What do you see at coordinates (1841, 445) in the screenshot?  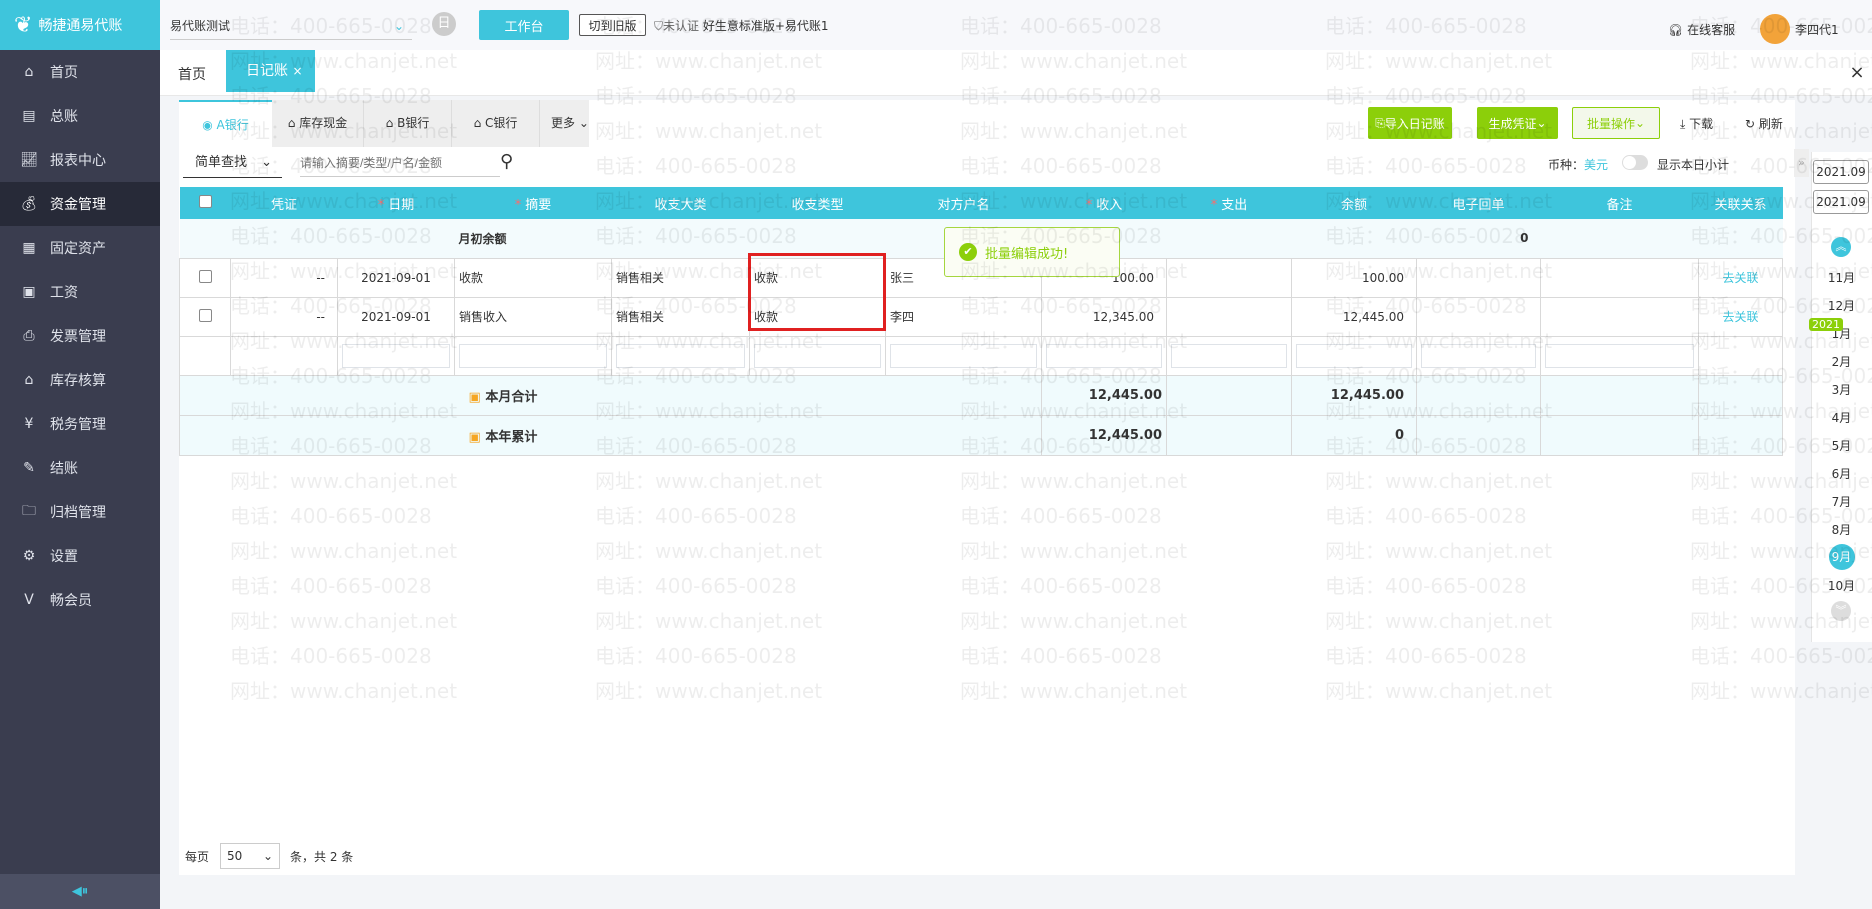 I see `month-item: 5月` at bounding box center [1841, 445].